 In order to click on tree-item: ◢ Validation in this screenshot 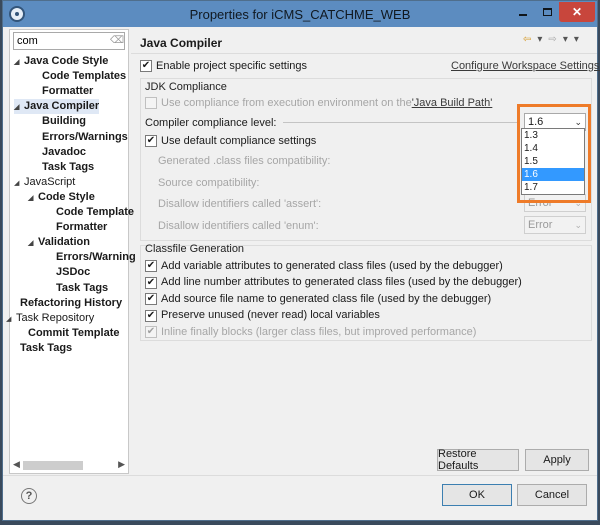, I will do `click(59, 242)`.